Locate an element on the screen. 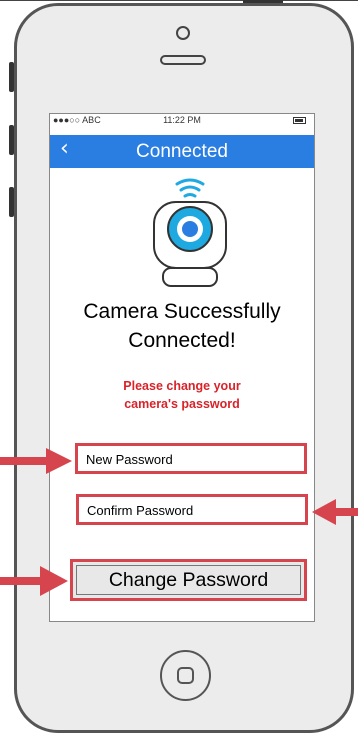 The height and width of the screenshot is (736, 358). arrow-left-icon is located at coordinates (335, 512).